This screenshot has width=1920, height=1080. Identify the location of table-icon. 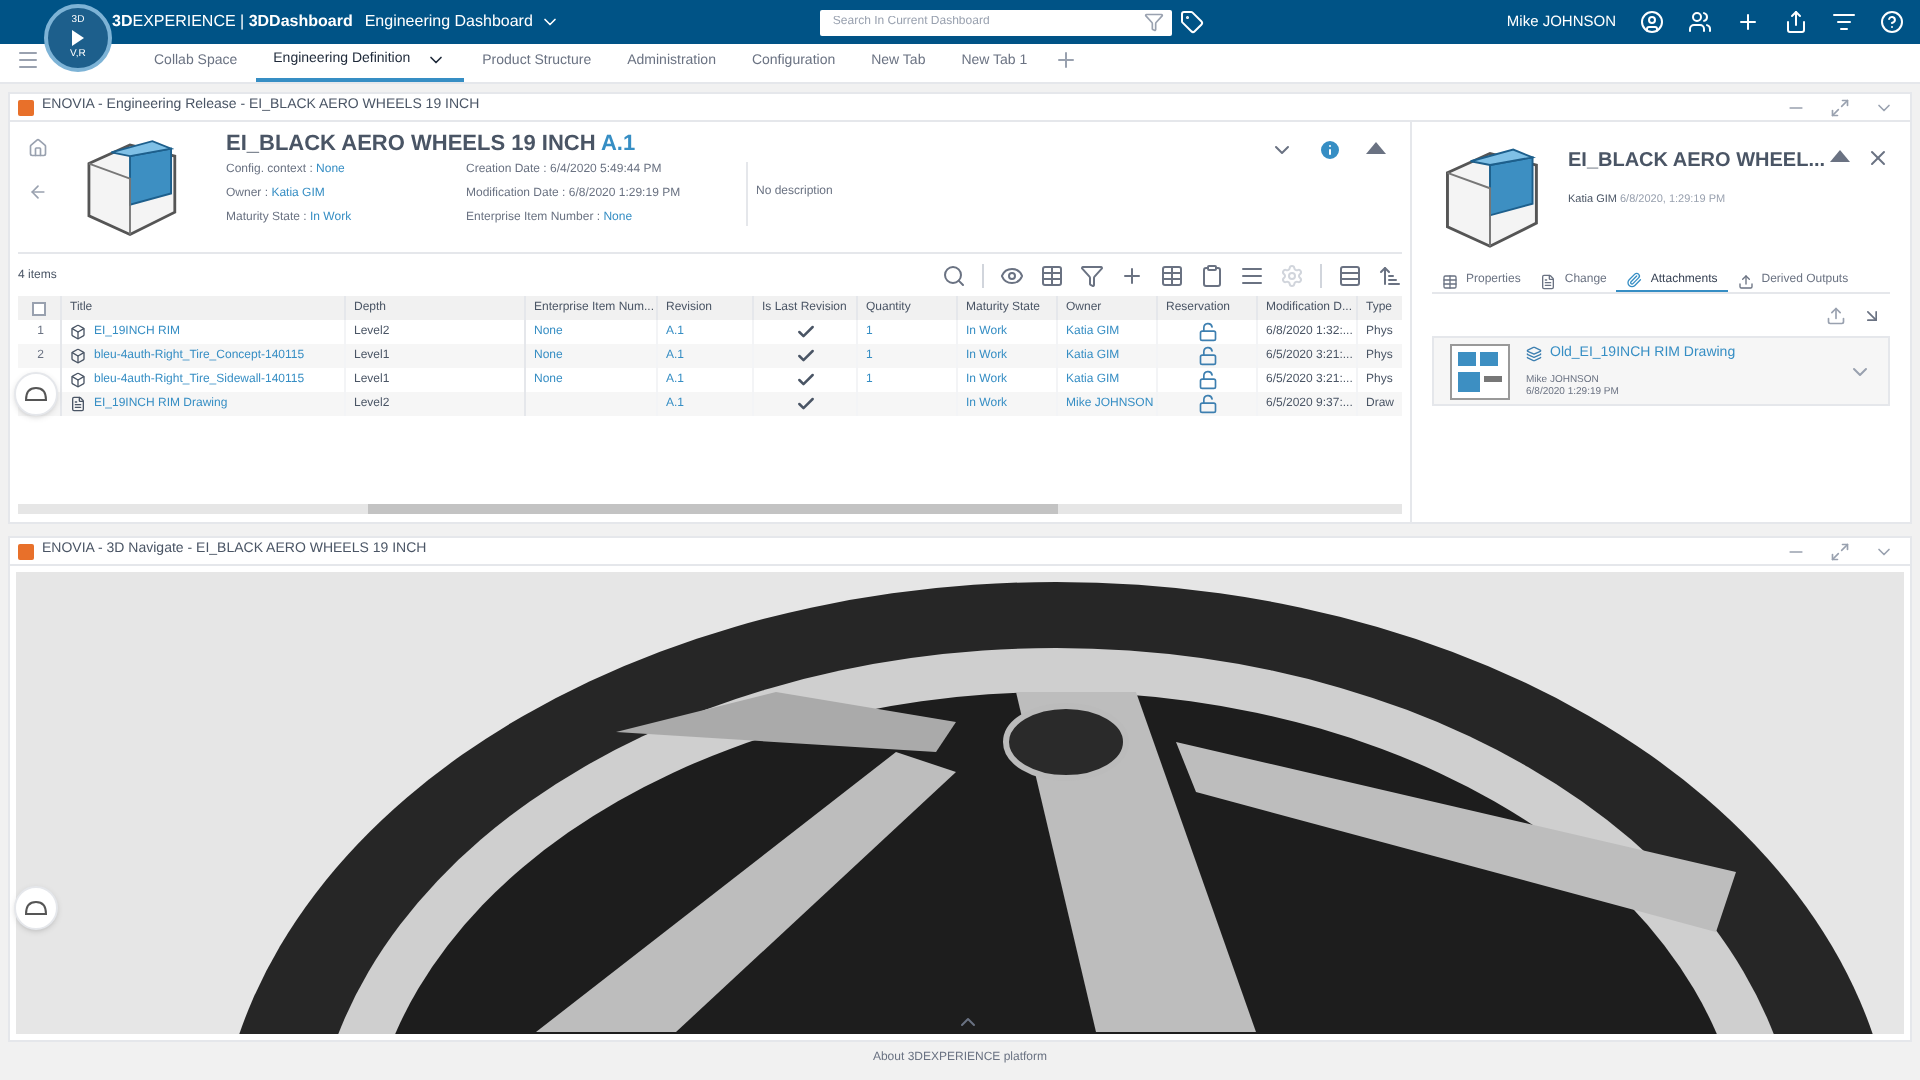
(1172, 276).